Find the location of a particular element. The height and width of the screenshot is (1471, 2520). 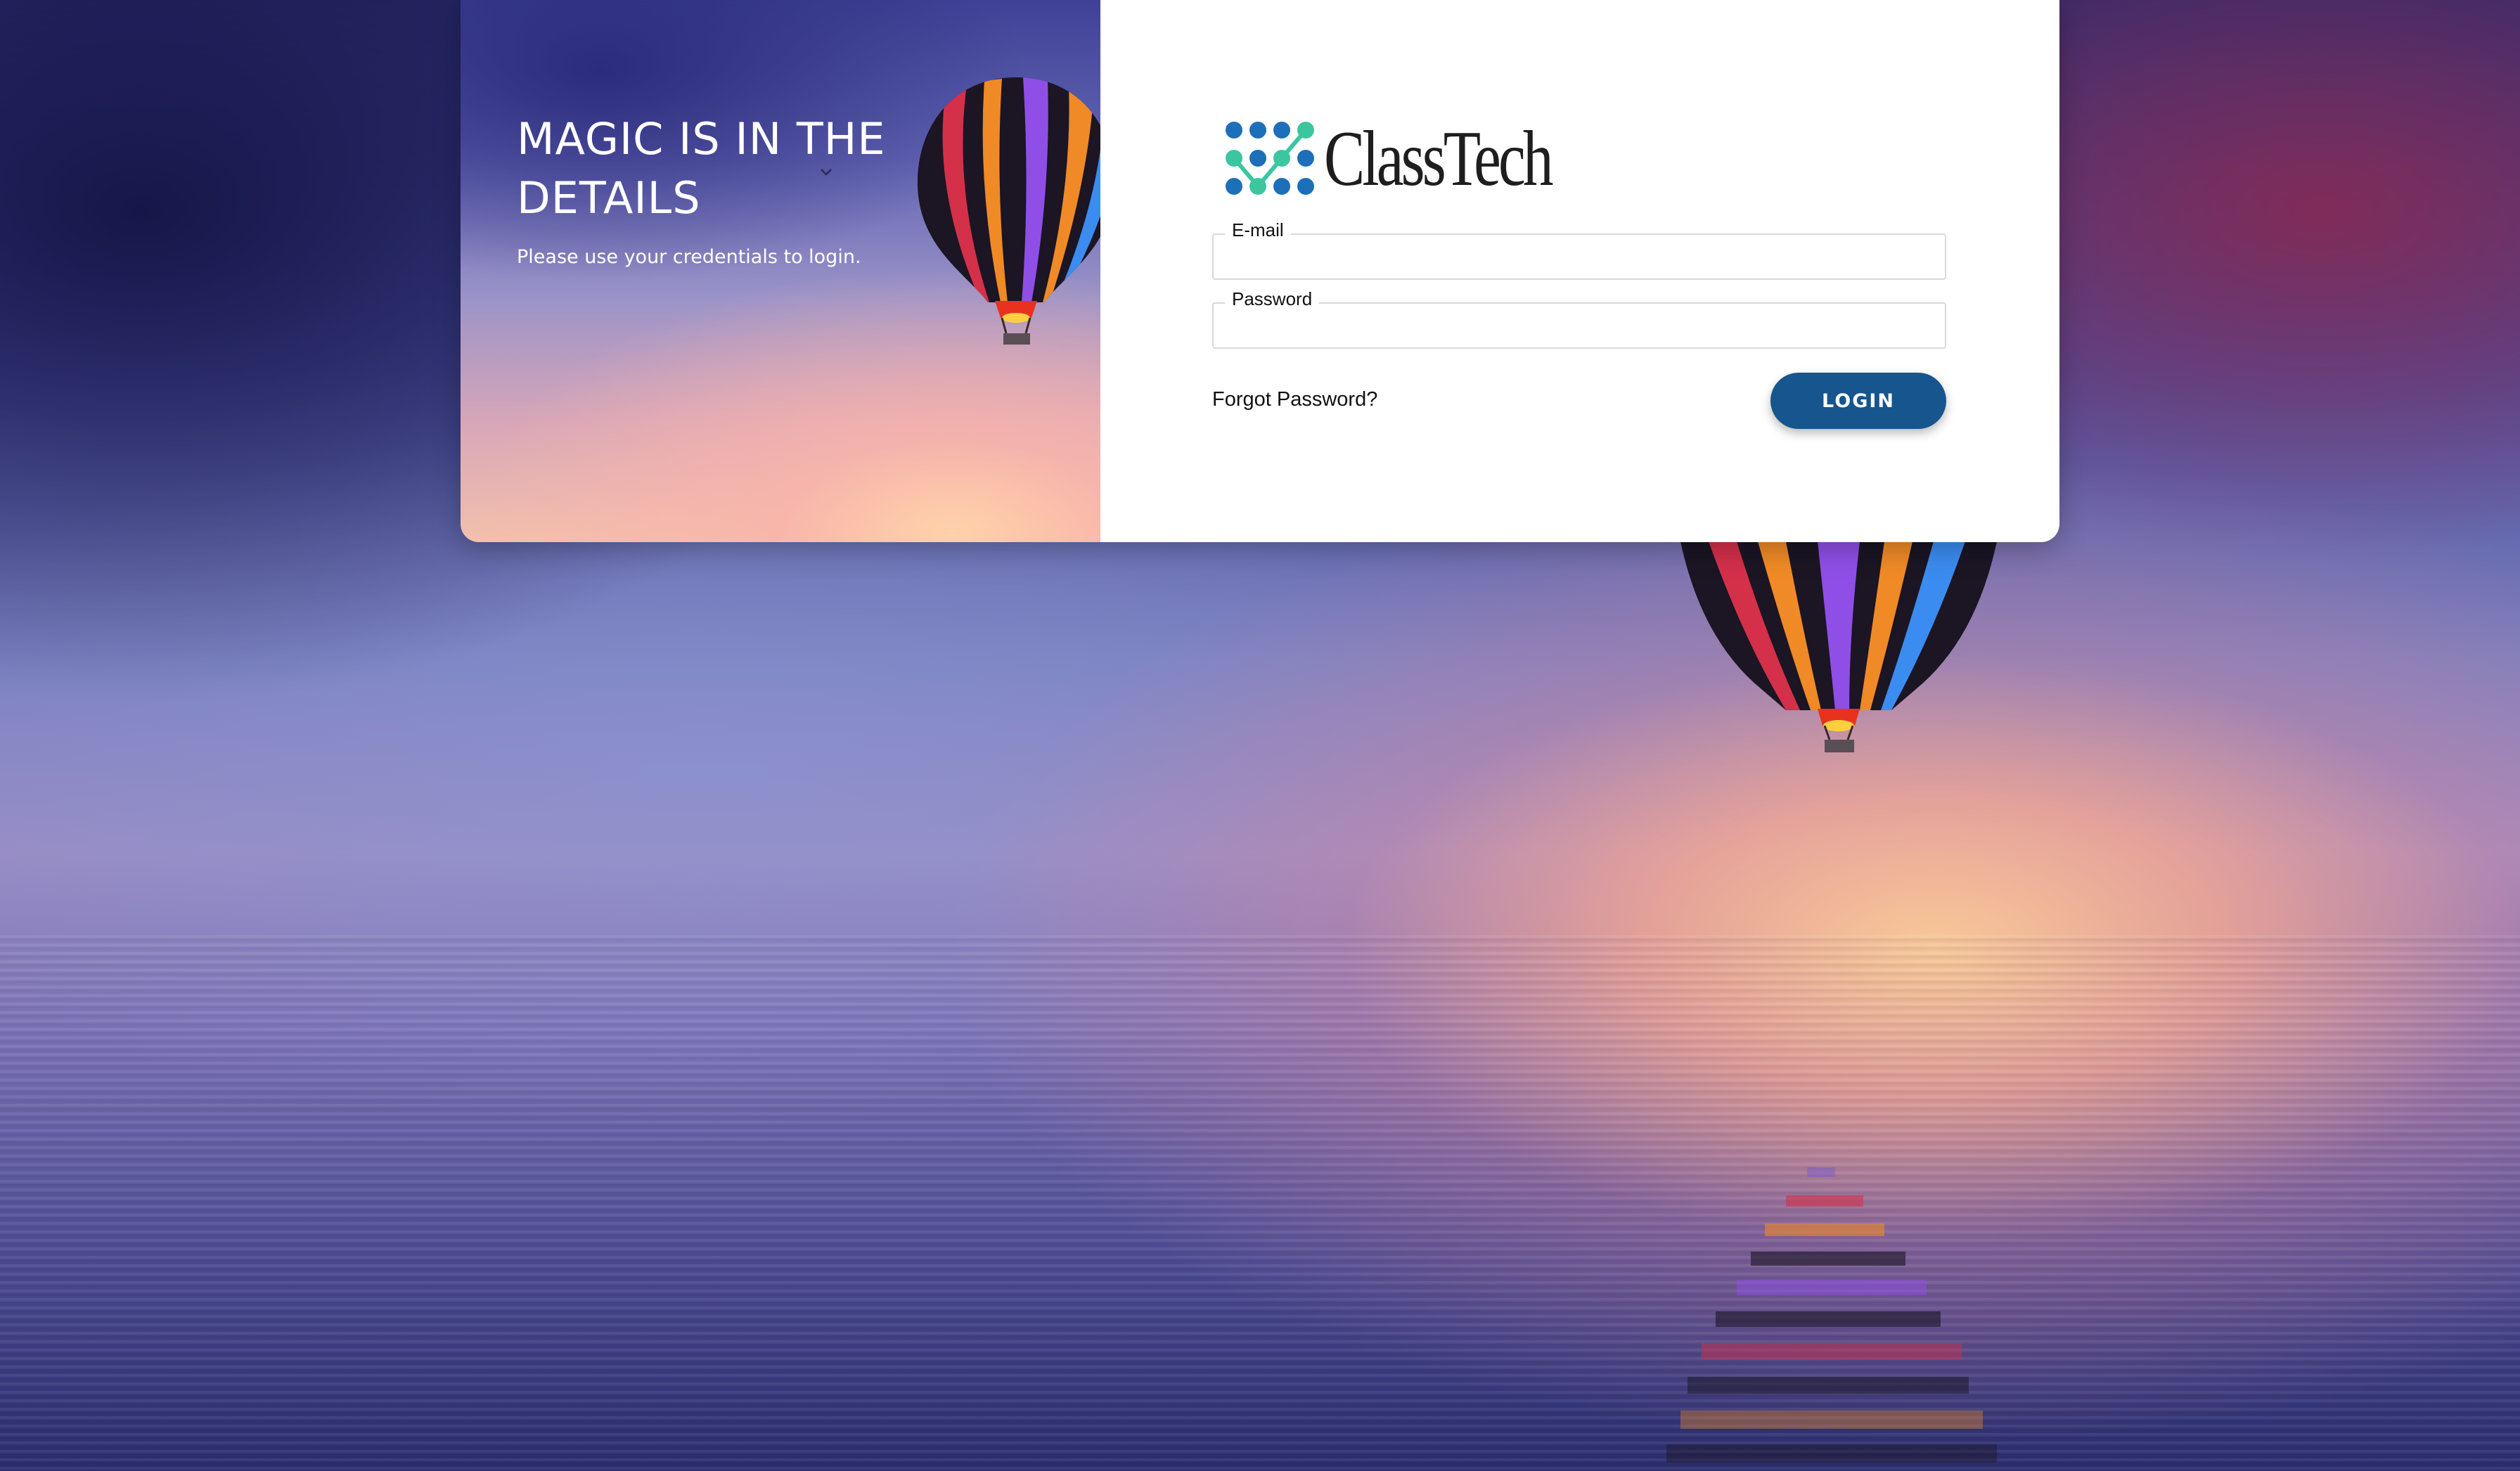

hero-title: MAGIC IS IN THE DETAILS is located at coordinates (702, 168).